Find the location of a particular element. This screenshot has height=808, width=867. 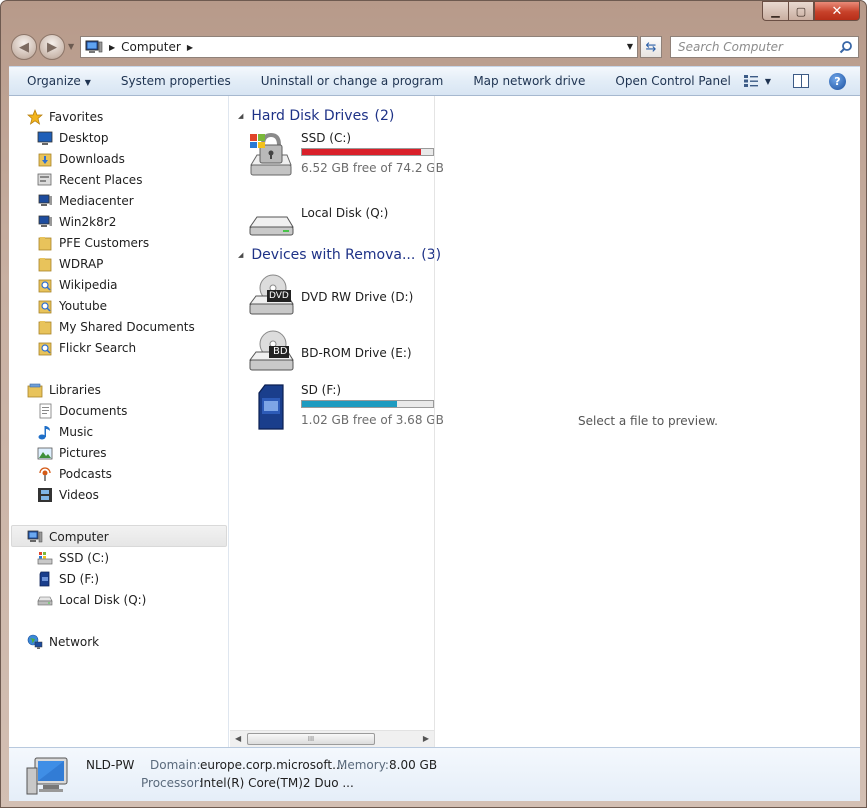

search-input: Search Computer is located at coordinates (764, 47).